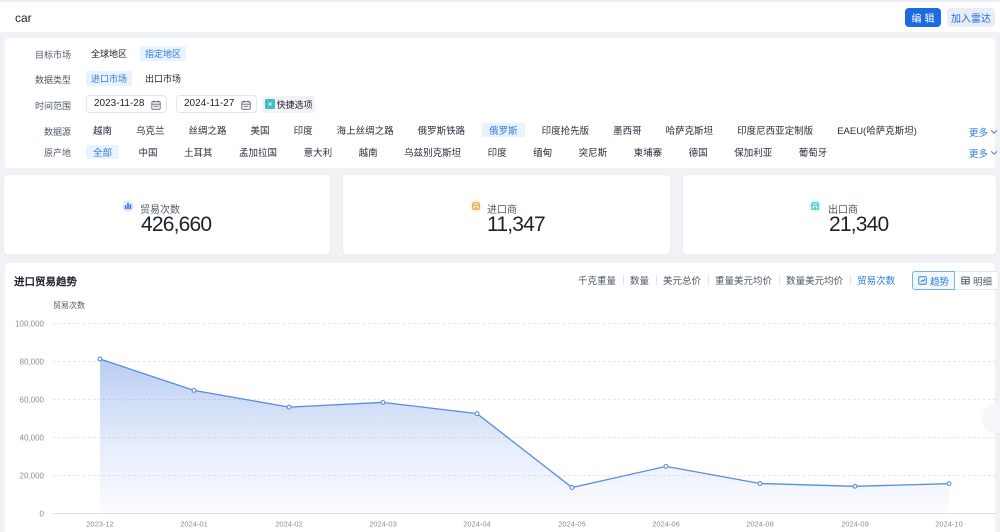 Image resolution: width=1000 pixels, height=532 pixels. I want to click on svg-text: 2024-03, so click(383, 524).